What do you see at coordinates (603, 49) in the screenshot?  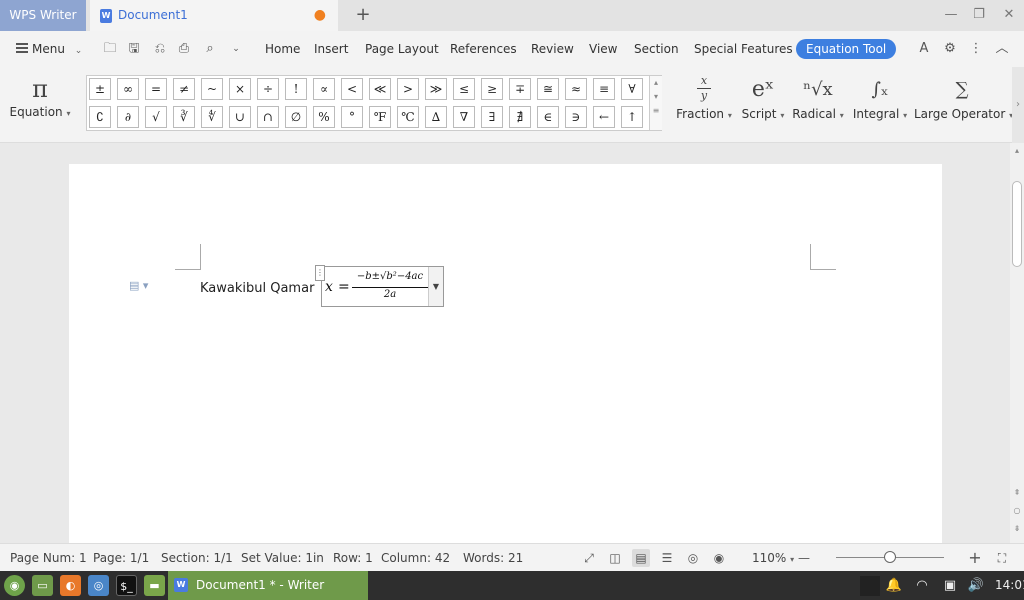 I see `menu-view: View` at bounding box center [603, 49].